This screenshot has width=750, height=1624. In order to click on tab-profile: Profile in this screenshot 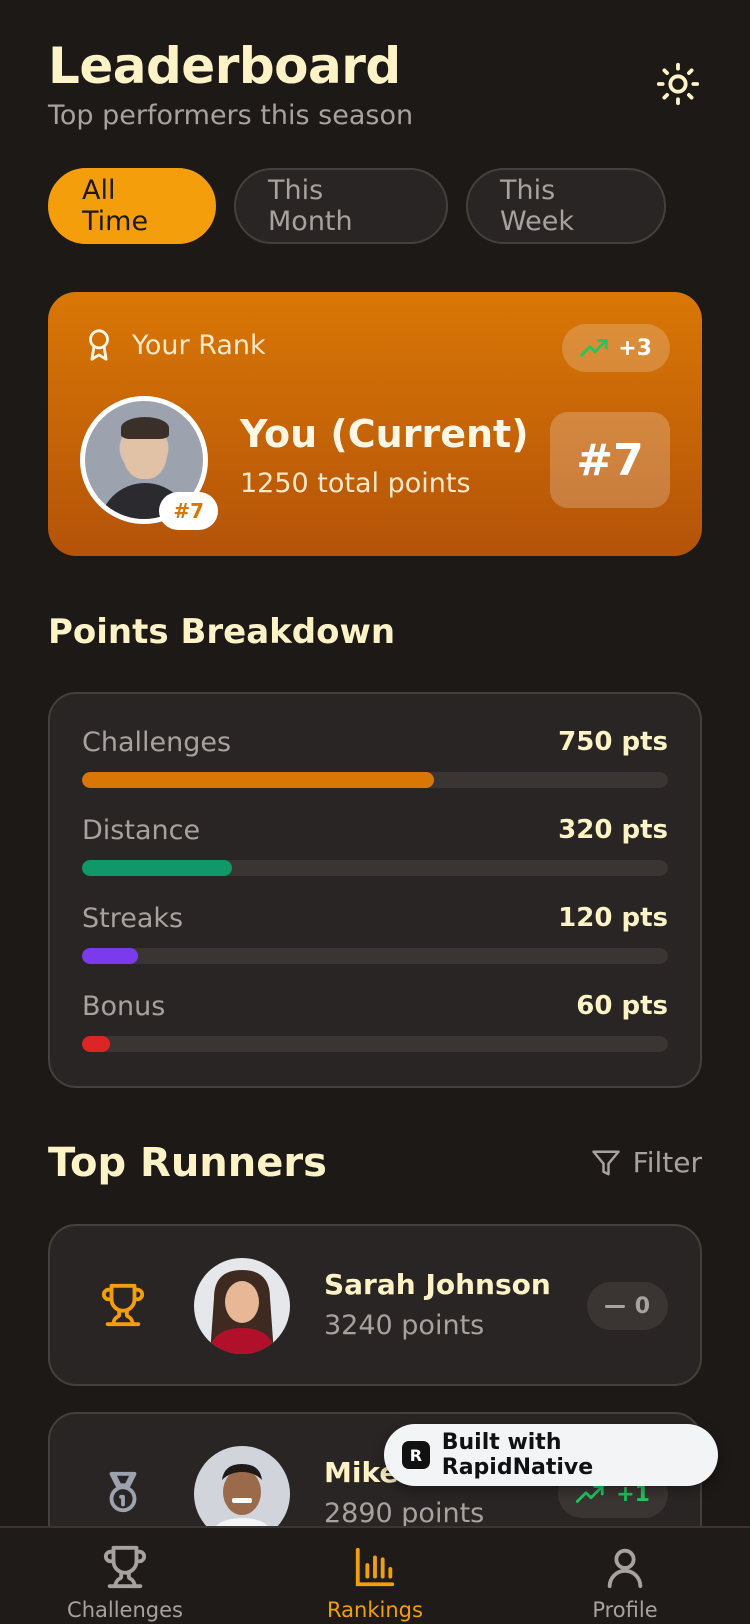, I will do `click(625, 1583)`.